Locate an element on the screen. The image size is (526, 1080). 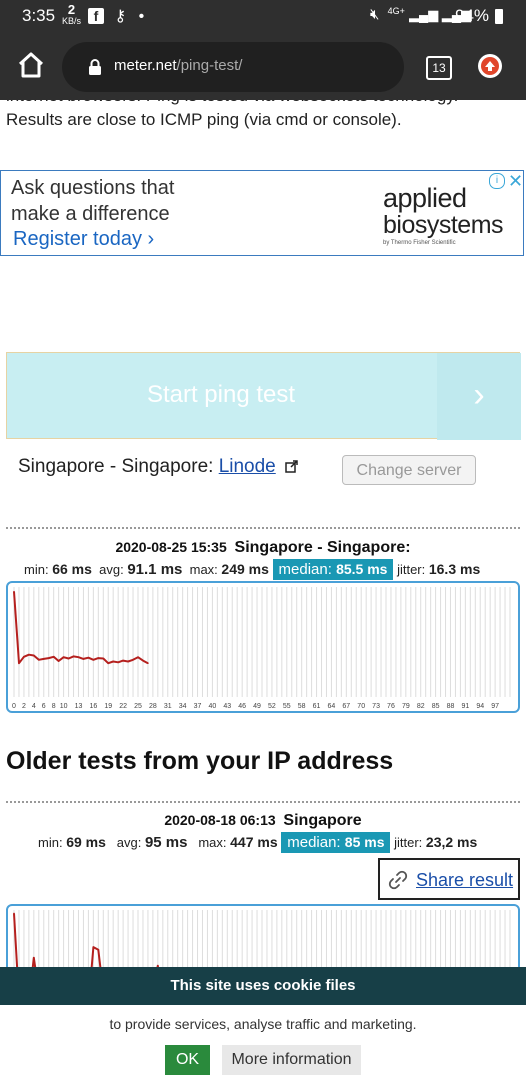
x-tick-label: 8 is located at coordinates (54, 706).